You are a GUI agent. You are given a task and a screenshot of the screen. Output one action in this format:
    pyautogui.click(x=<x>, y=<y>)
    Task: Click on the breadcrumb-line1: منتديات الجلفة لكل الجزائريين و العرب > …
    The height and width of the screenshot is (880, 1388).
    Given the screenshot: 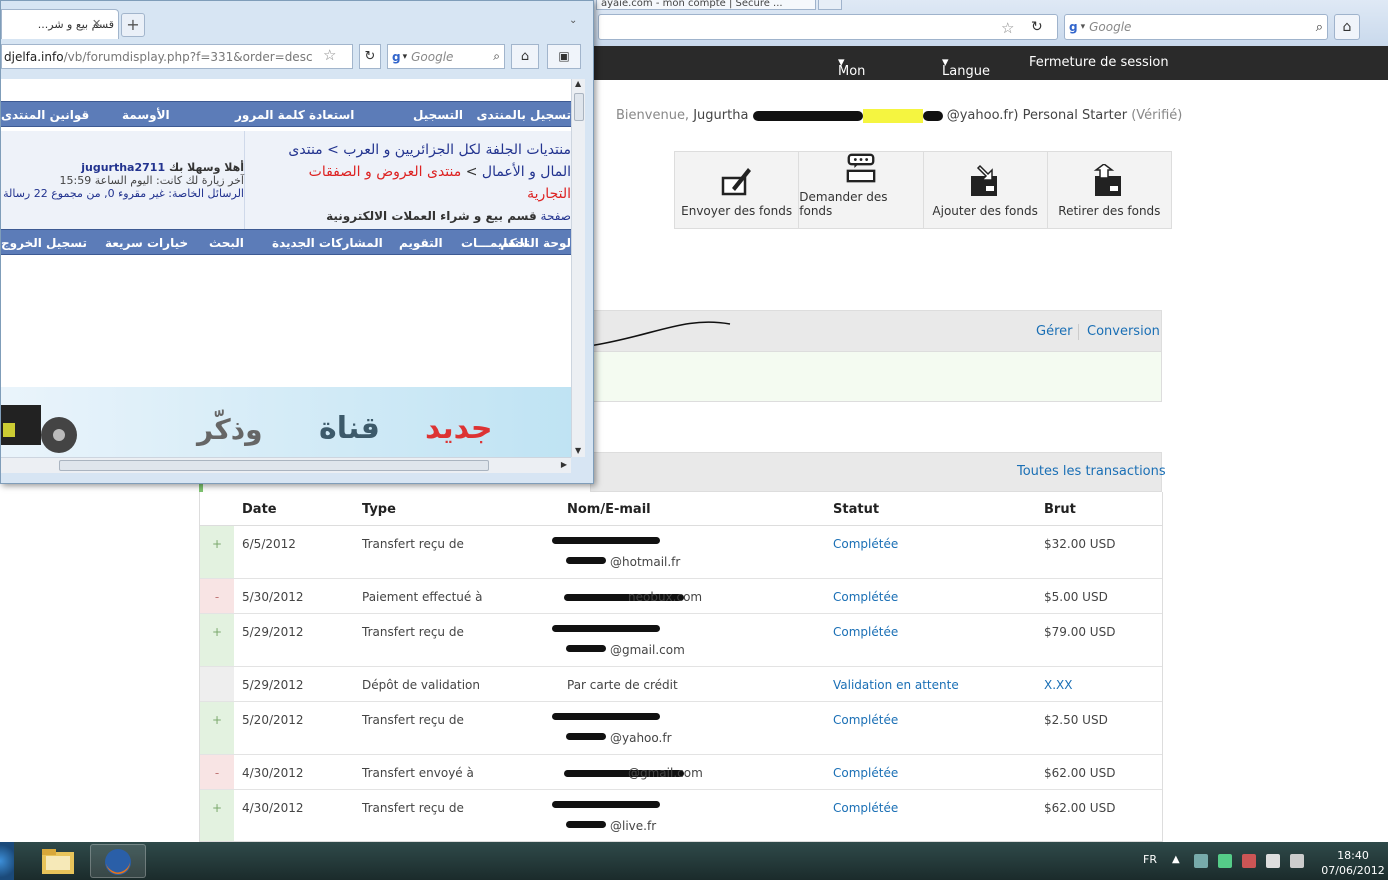 What is the action you would take?
    pyautogui.click(x=411, y=150)
    